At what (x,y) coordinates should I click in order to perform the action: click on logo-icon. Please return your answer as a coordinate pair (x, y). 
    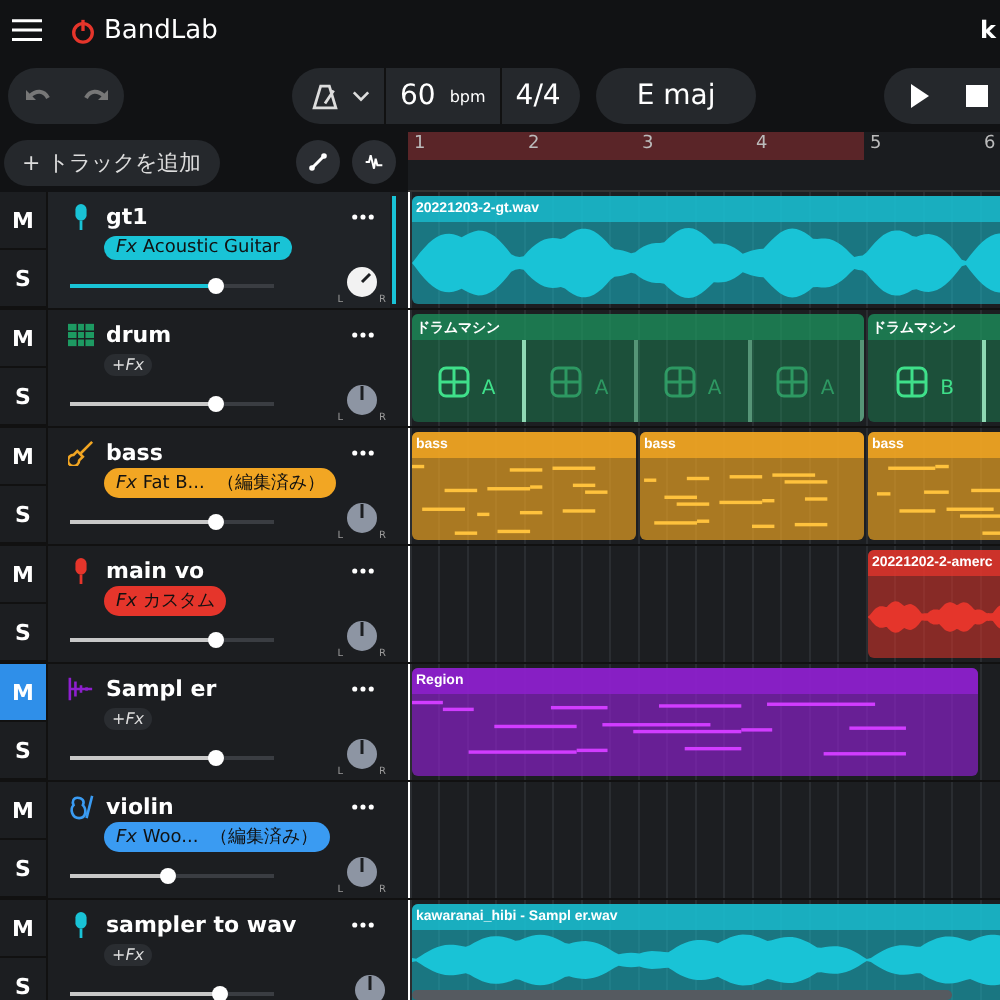
    Looking at the image, I should click on (83, 30).